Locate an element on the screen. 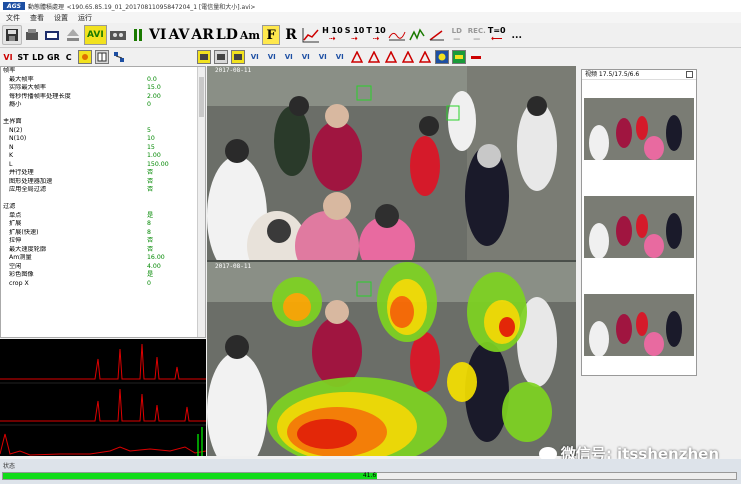 The width and height of the screenshot is (741, 484). curve-arrows-icon is located at coordinates (397, 35).